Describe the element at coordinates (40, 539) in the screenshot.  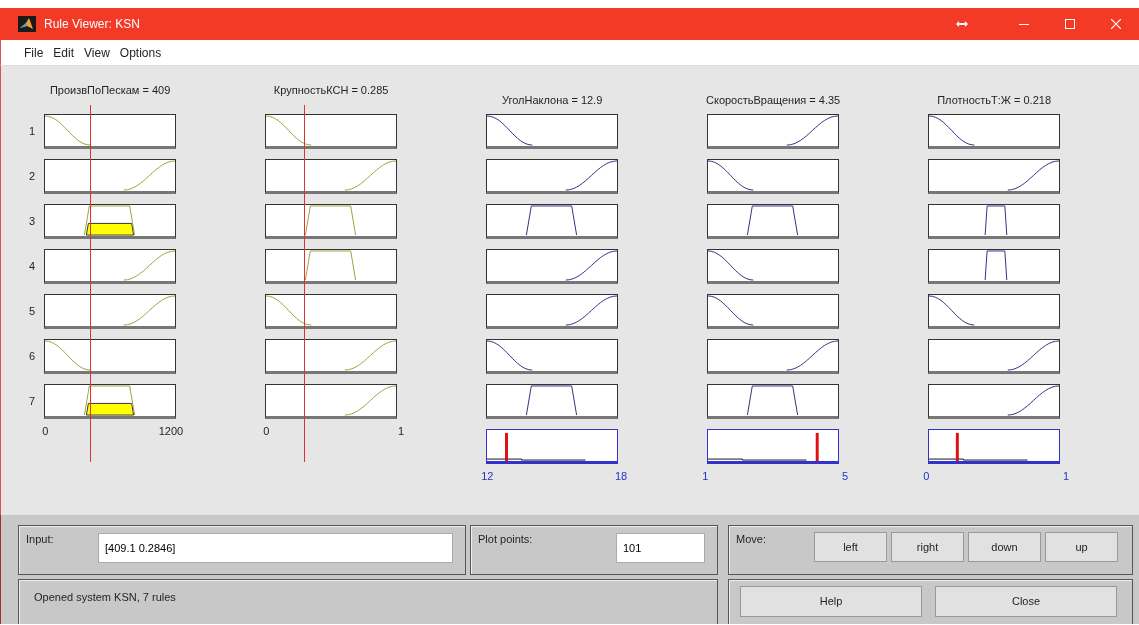
I see `input-label: Input:` at that location.